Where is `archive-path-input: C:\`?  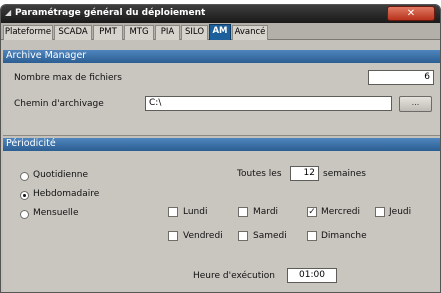
archive-path-input: C:\ is located at coordinates (268, 103).